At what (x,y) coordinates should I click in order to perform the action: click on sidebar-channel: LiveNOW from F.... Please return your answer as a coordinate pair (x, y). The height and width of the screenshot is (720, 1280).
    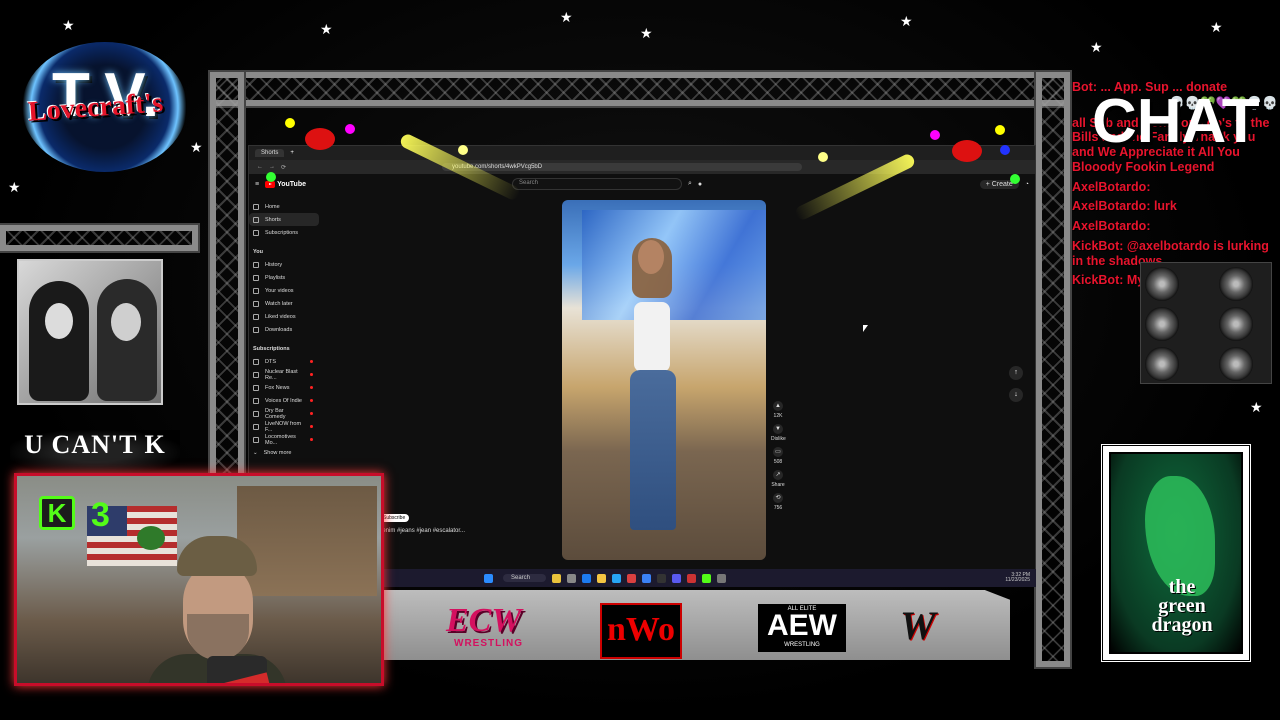
    Looking at the image, I should click on (284, 426).